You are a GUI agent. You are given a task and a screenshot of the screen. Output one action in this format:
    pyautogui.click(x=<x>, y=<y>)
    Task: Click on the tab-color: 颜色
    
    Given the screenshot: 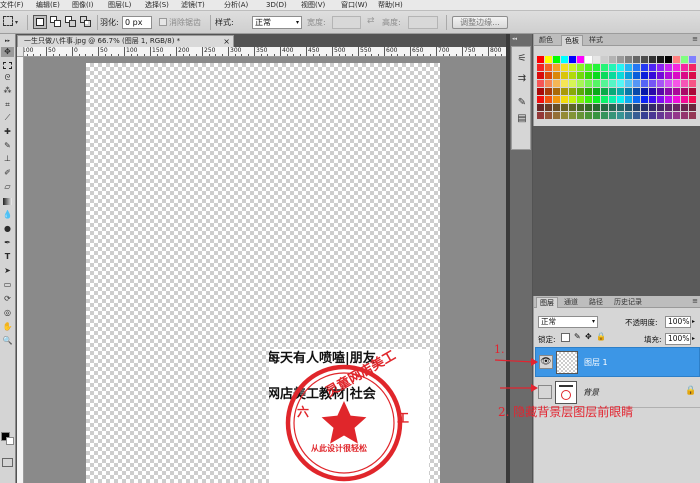 What is the action you would take?
    pyautogui.click(x=546, y=40)
    